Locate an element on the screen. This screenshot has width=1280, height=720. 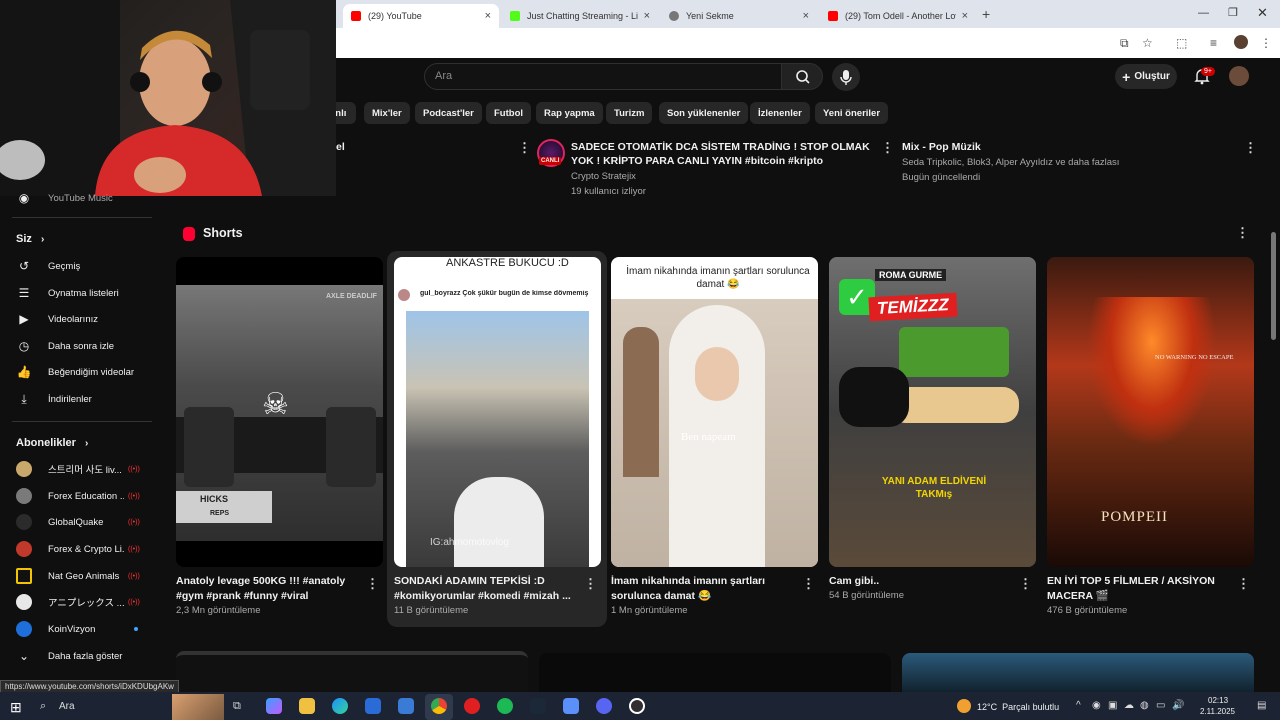
cast-icon: ⧉ is located at coordinates (1124, 43).